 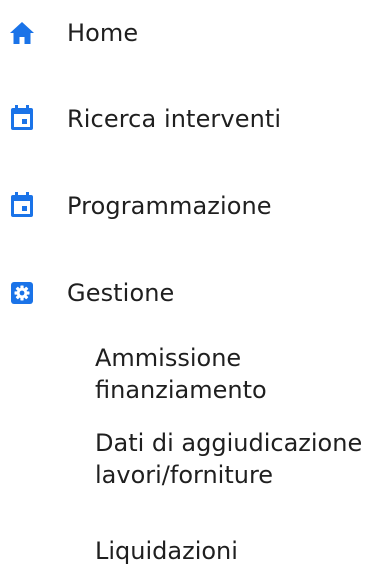 I want to click on submenu-item-label-line1: Liquidazioni, so click(x=166, y=551).